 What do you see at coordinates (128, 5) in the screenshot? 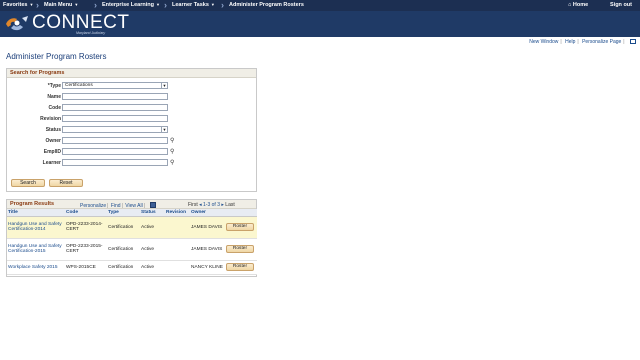
I see `nav-enterprise-learning-label: Enterprise Learning` at bounding box center [128, 5].